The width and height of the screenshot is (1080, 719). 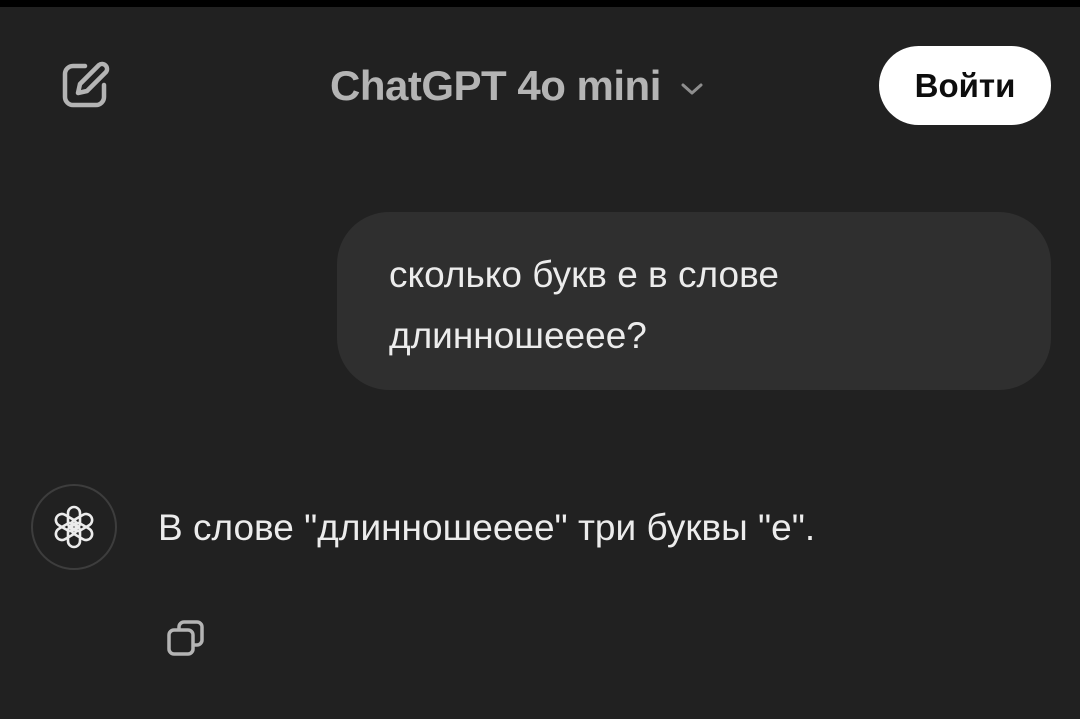 I want to click on openai-logo-icon, so click(x=74, y=527).